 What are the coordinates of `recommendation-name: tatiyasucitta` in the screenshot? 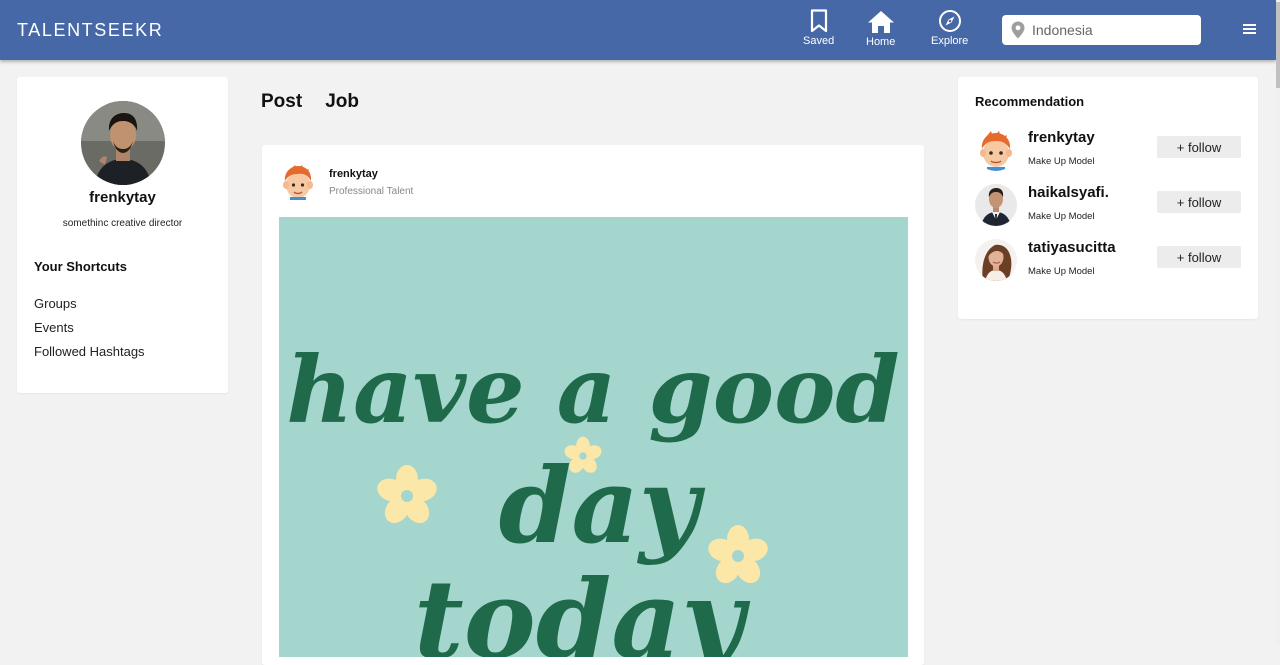 It's located at (1072, 247).